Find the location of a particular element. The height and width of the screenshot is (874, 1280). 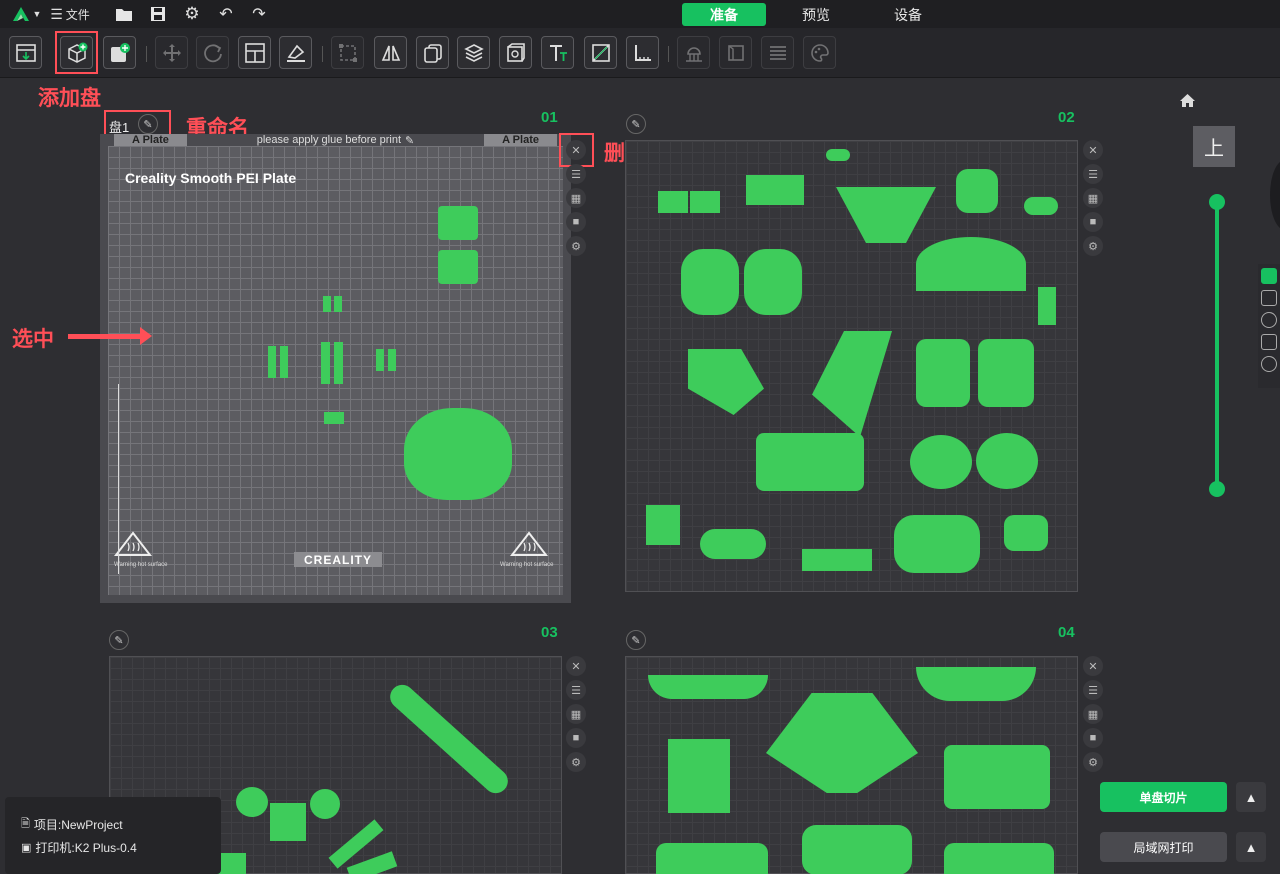

settings-button: ⚙ is located at coordinates (192, 14).